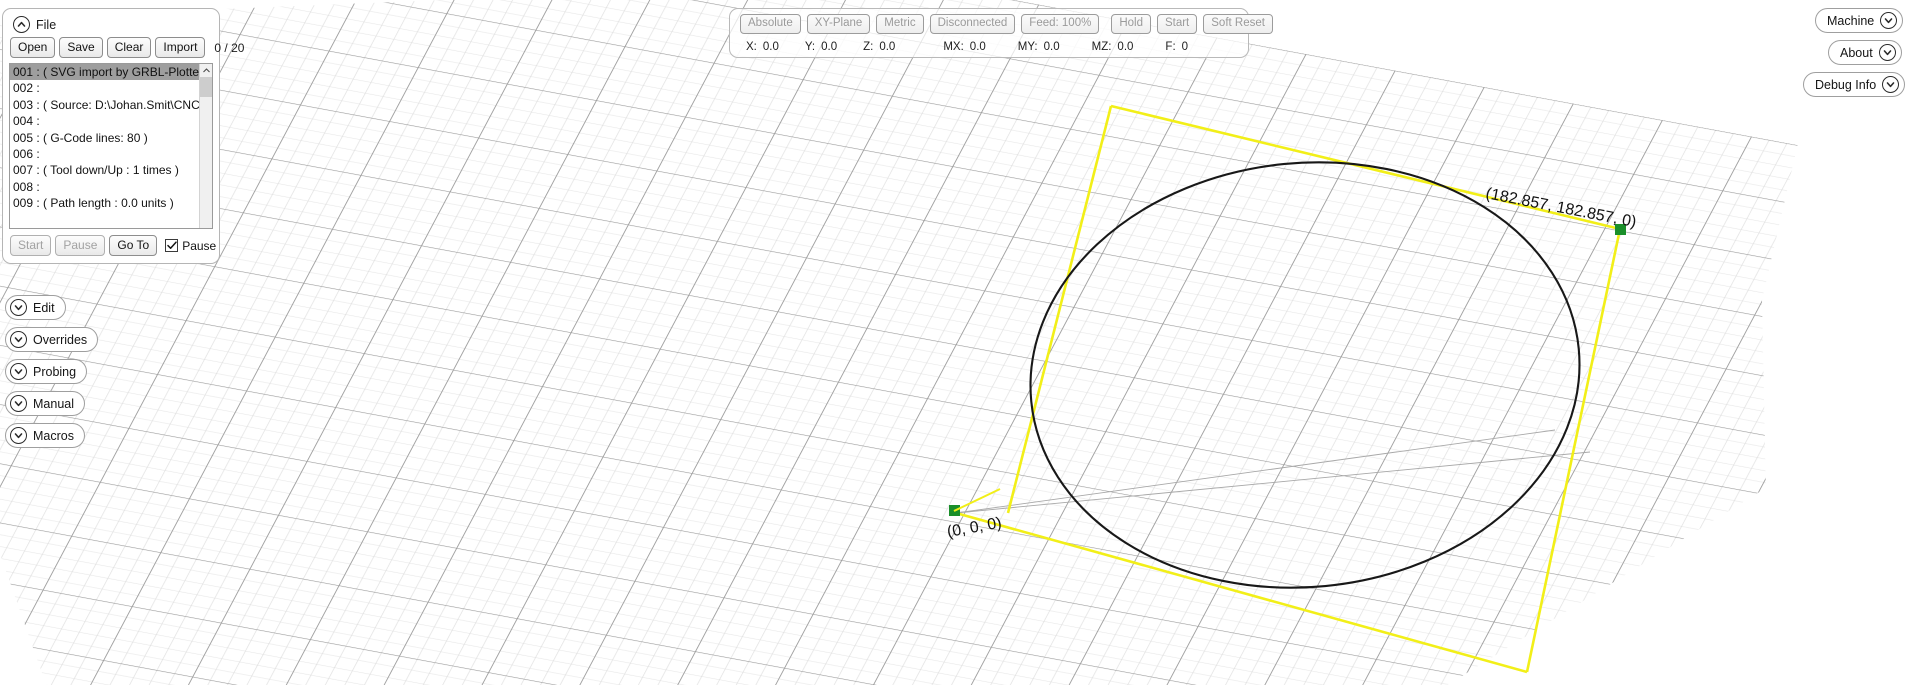 This screenshot has width=1916, height=685. Describe the element at coordinates (770, 47) in the screenshot. I see `coordinate-x-value: 0.0` at that location.